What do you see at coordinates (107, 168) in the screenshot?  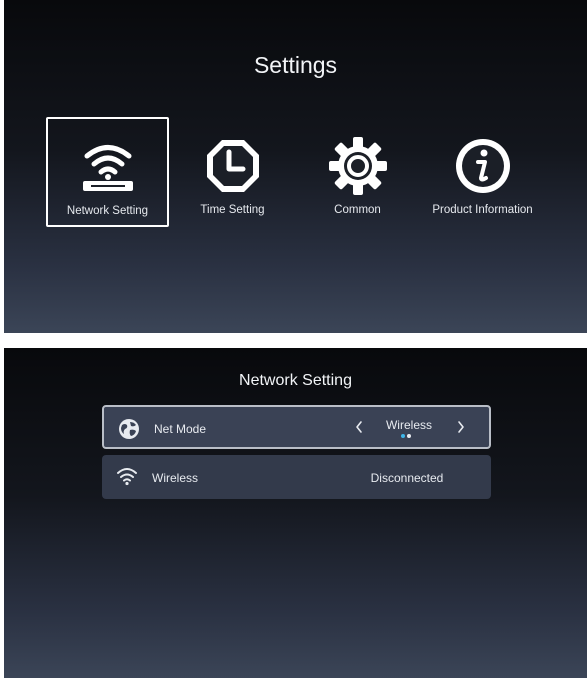 I see `wifi-router-icon` at bounding box center [107, 168].